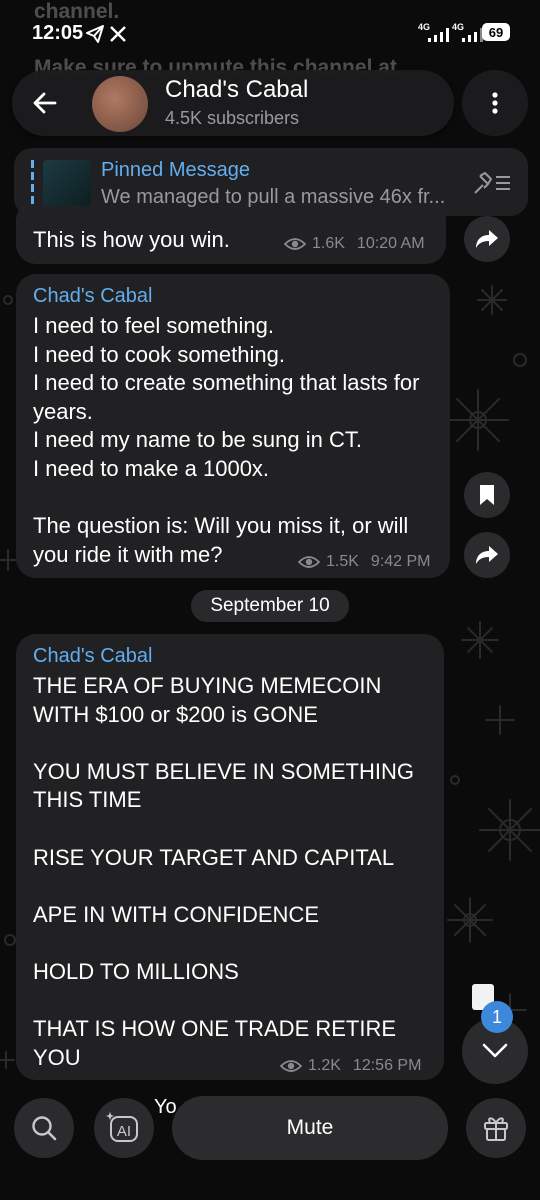  Describe the element at coordinates (350, 1066) in the screenshot. I see `message-meta: 1.2K 12:56 PM` at that location.